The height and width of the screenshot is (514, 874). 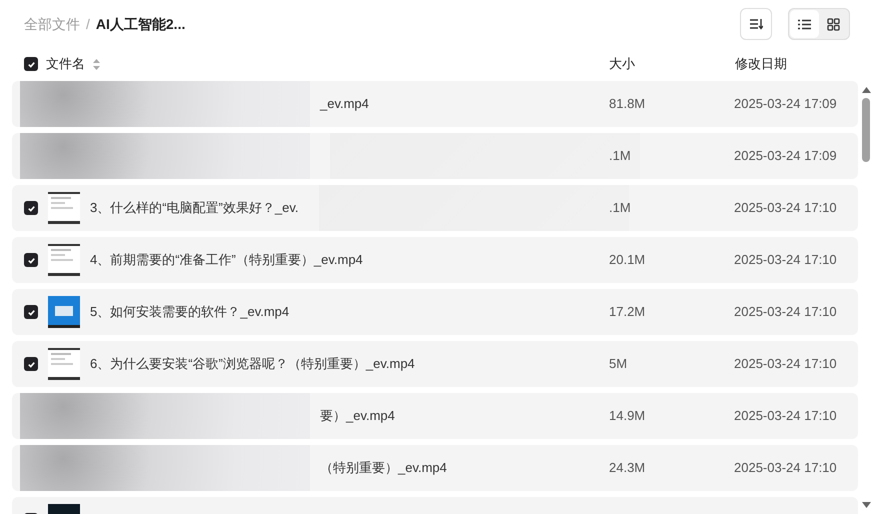 What do you see at coordinates (65, 64) in the screenshot?
I see `column-header: 文件名` at bounding box center [65, 64].